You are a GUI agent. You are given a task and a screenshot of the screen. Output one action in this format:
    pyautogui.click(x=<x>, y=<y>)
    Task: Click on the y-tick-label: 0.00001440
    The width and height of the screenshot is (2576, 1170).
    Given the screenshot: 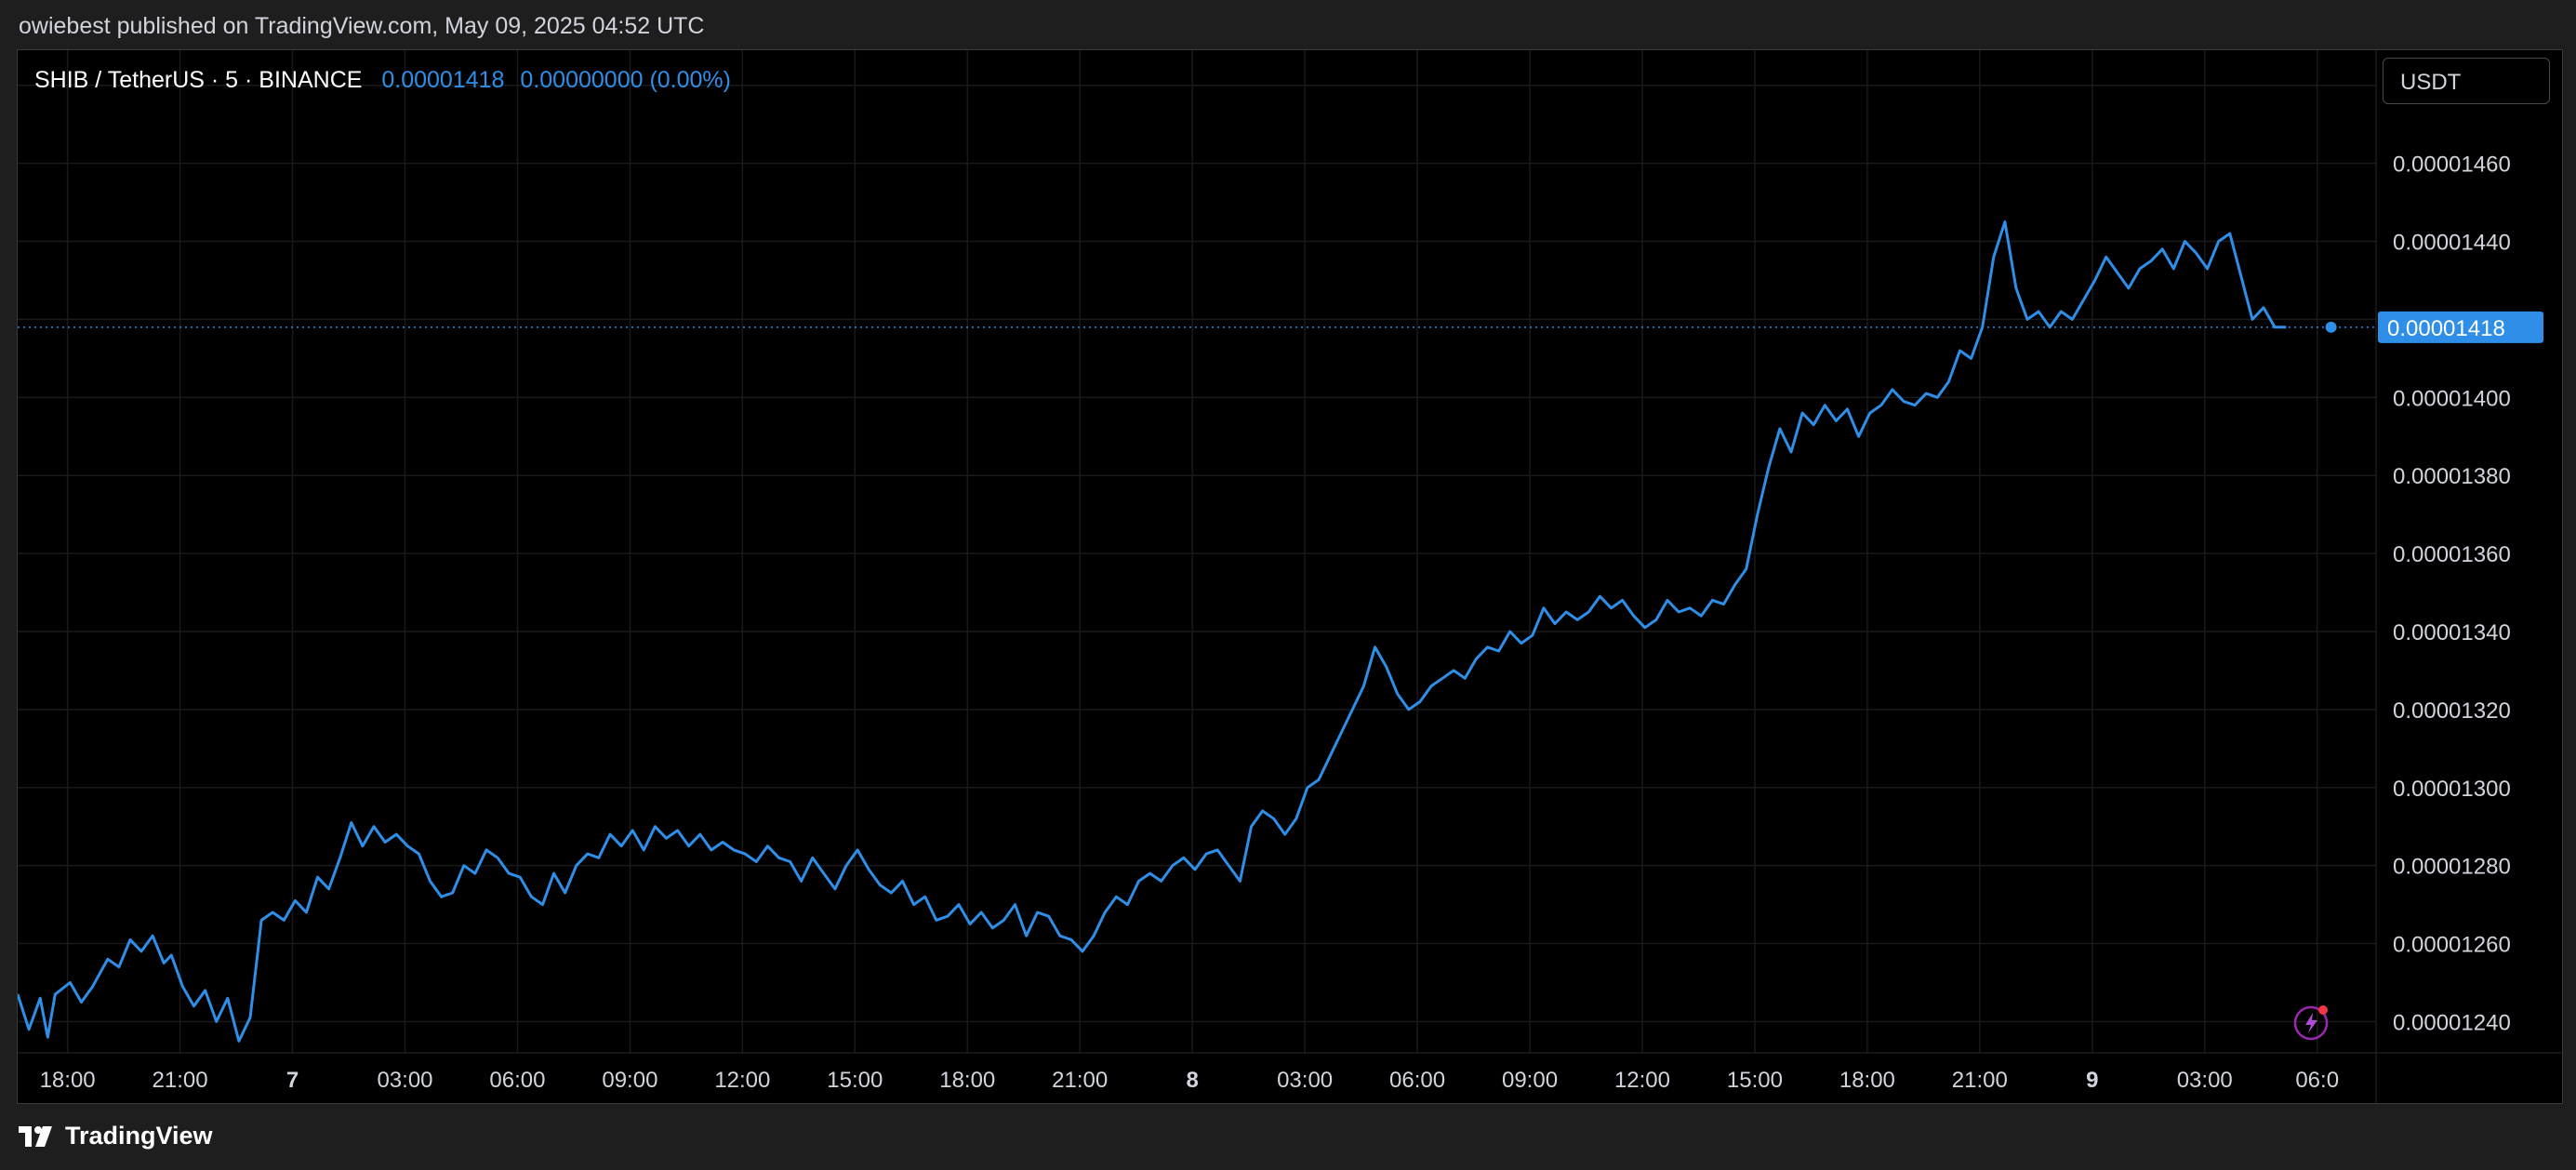 What is the action you would take?
    pyautogui.click(x=2452, y=243)
    